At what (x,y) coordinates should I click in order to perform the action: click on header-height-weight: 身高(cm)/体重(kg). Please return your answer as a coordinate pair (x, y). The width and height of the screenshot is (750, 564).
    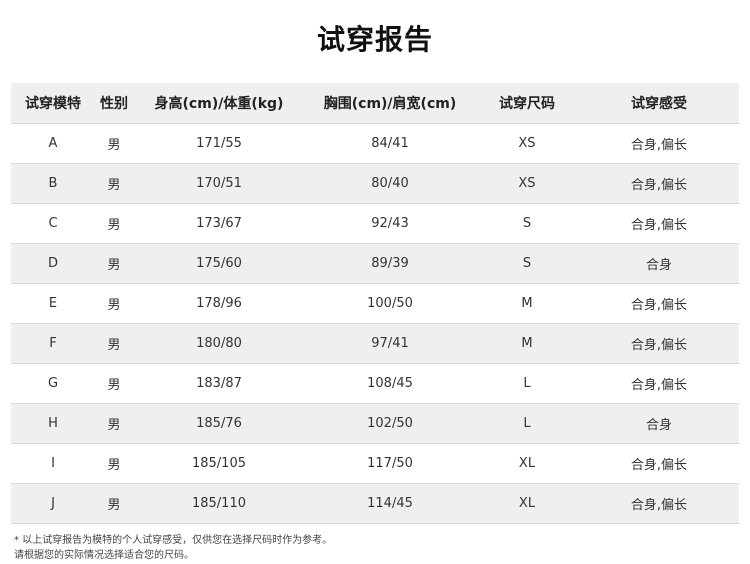
    Looking at the image, I should click on (219, 103).